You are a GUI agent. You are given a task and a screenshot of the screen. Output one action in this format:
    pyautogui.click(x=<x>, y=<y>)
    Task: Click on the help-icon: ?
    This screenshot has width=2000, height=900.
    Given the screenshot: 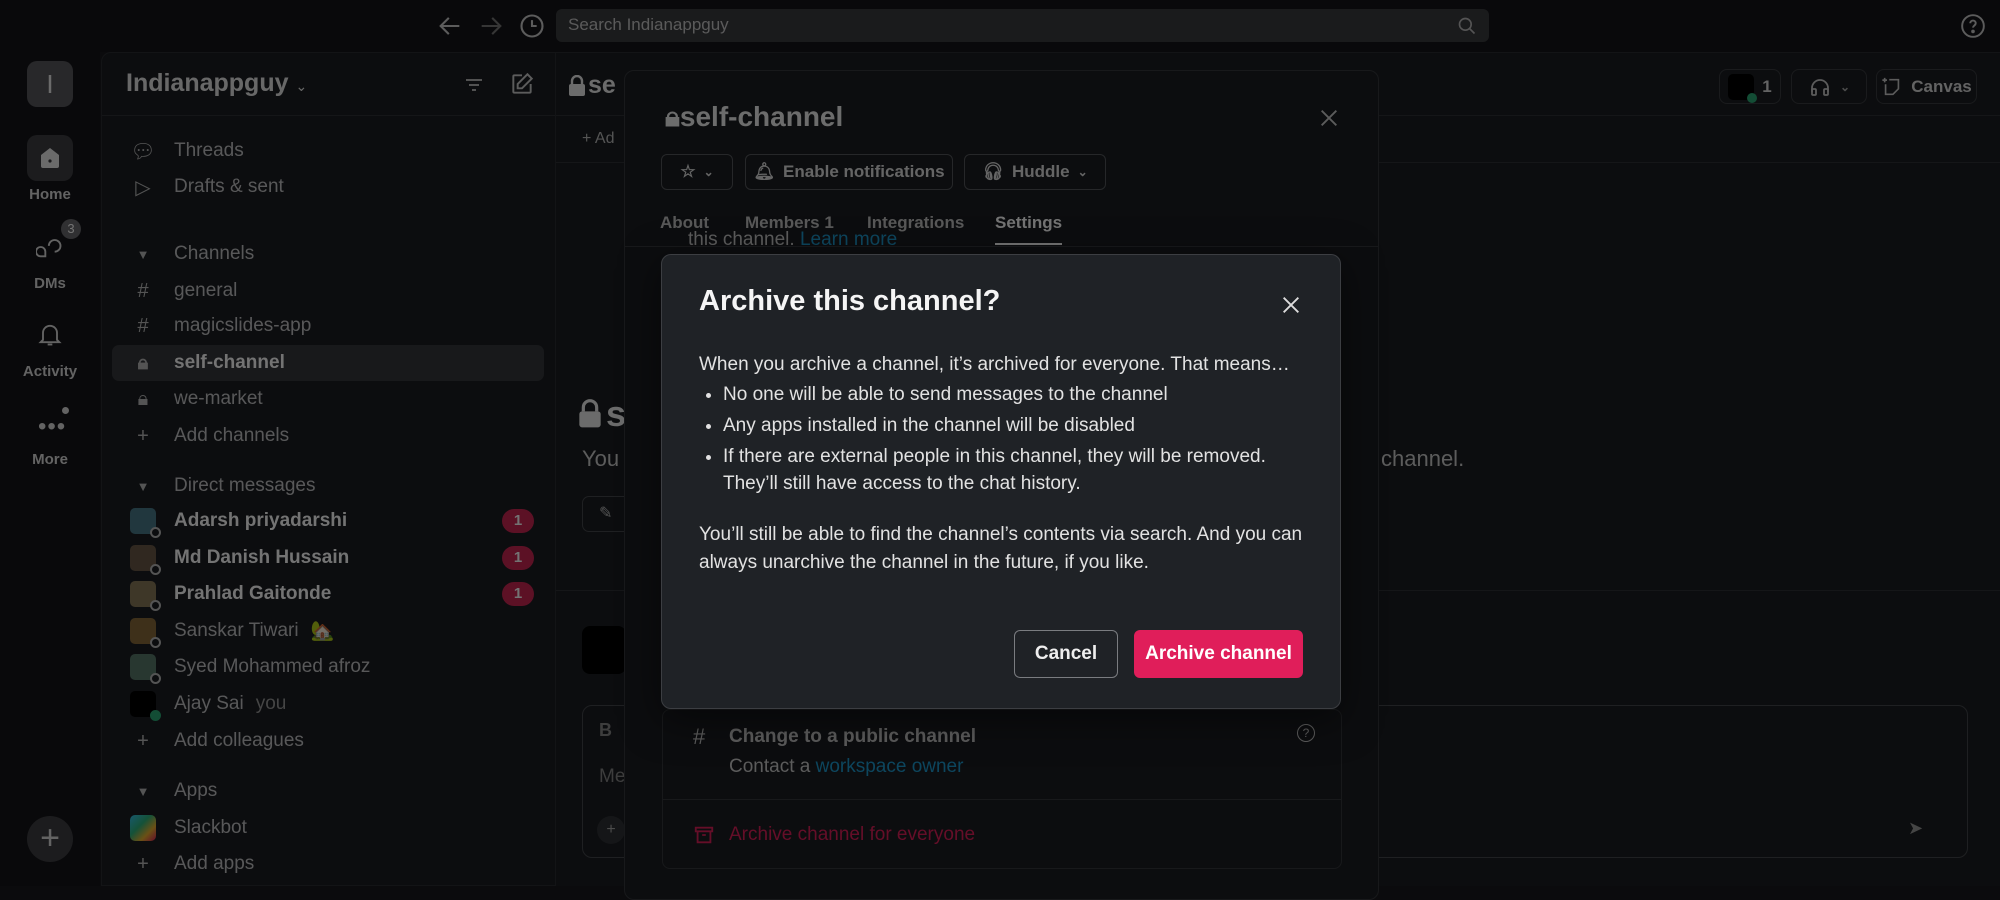 What is the action you would take?
    pyautogui.click(x=1306, y=733)
    